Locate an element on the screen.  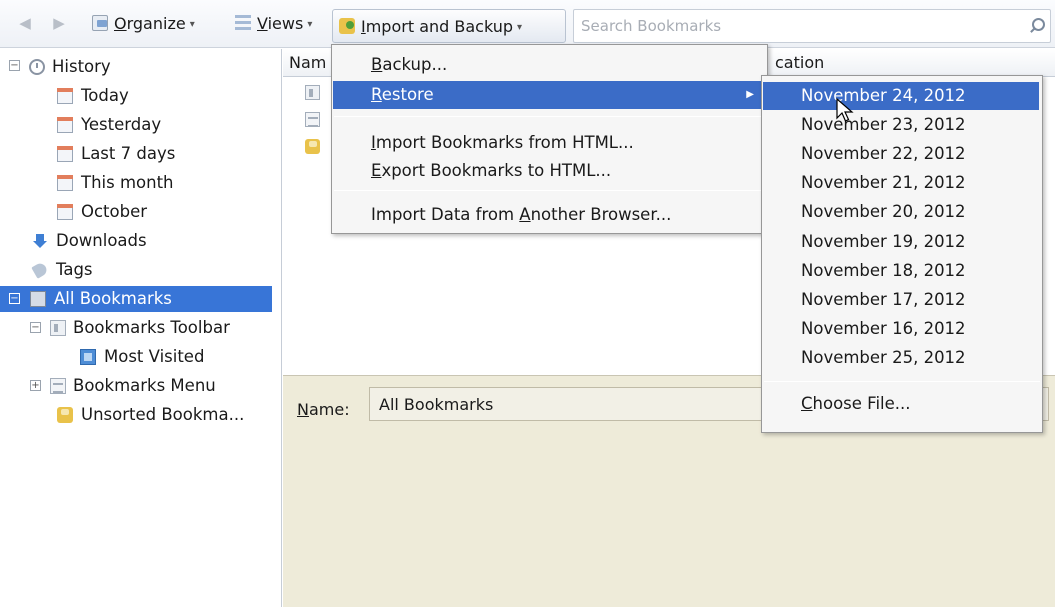
menu-item-accel: C is located at coordinates (807, 403).